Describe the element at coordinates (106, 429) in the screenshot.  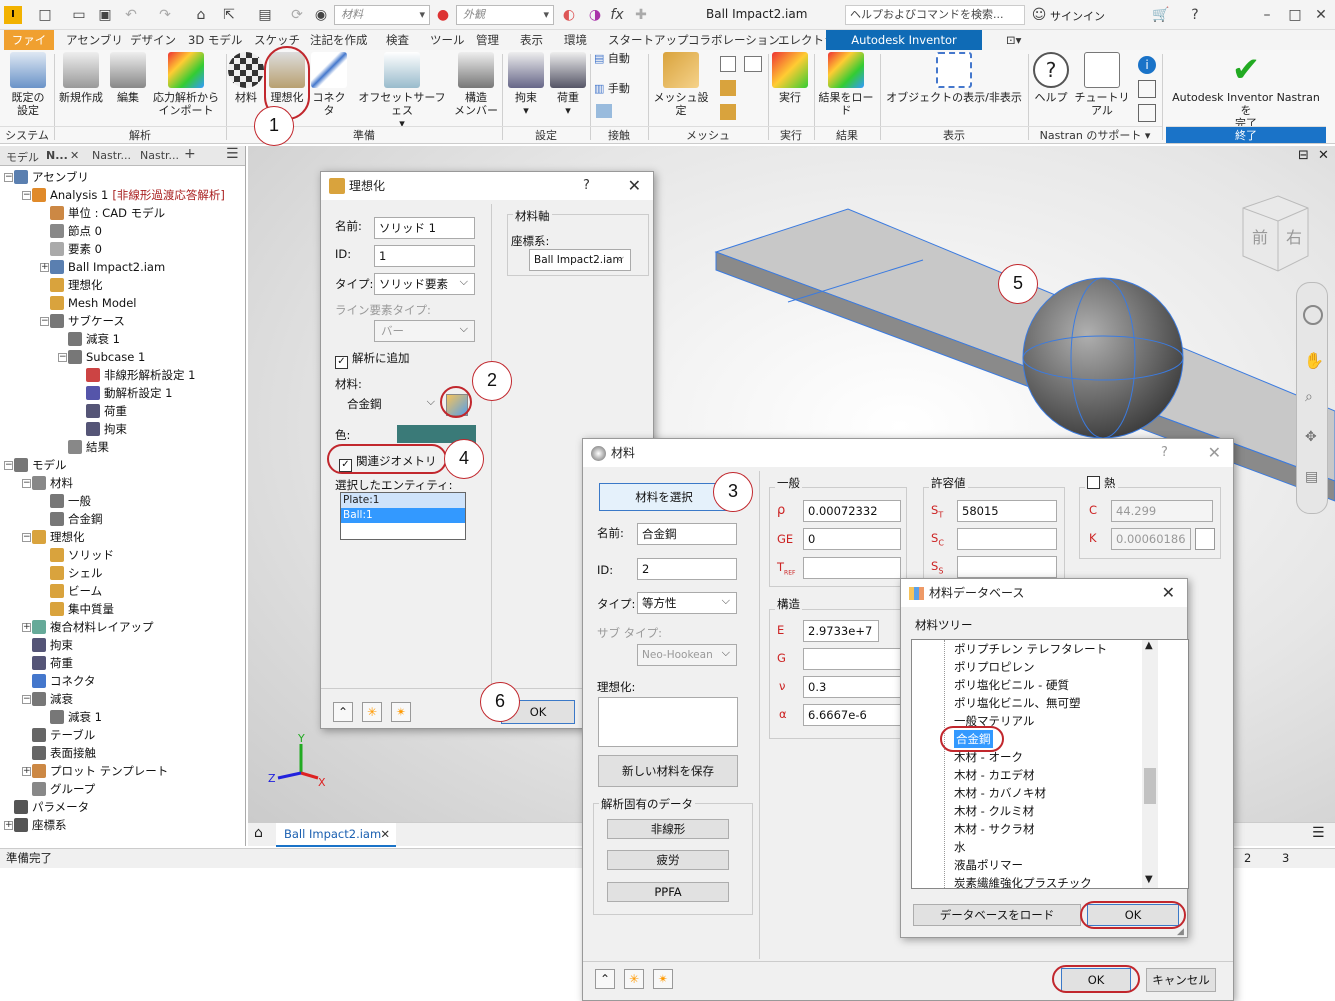
I see `tree-node: 拘束` at that location.